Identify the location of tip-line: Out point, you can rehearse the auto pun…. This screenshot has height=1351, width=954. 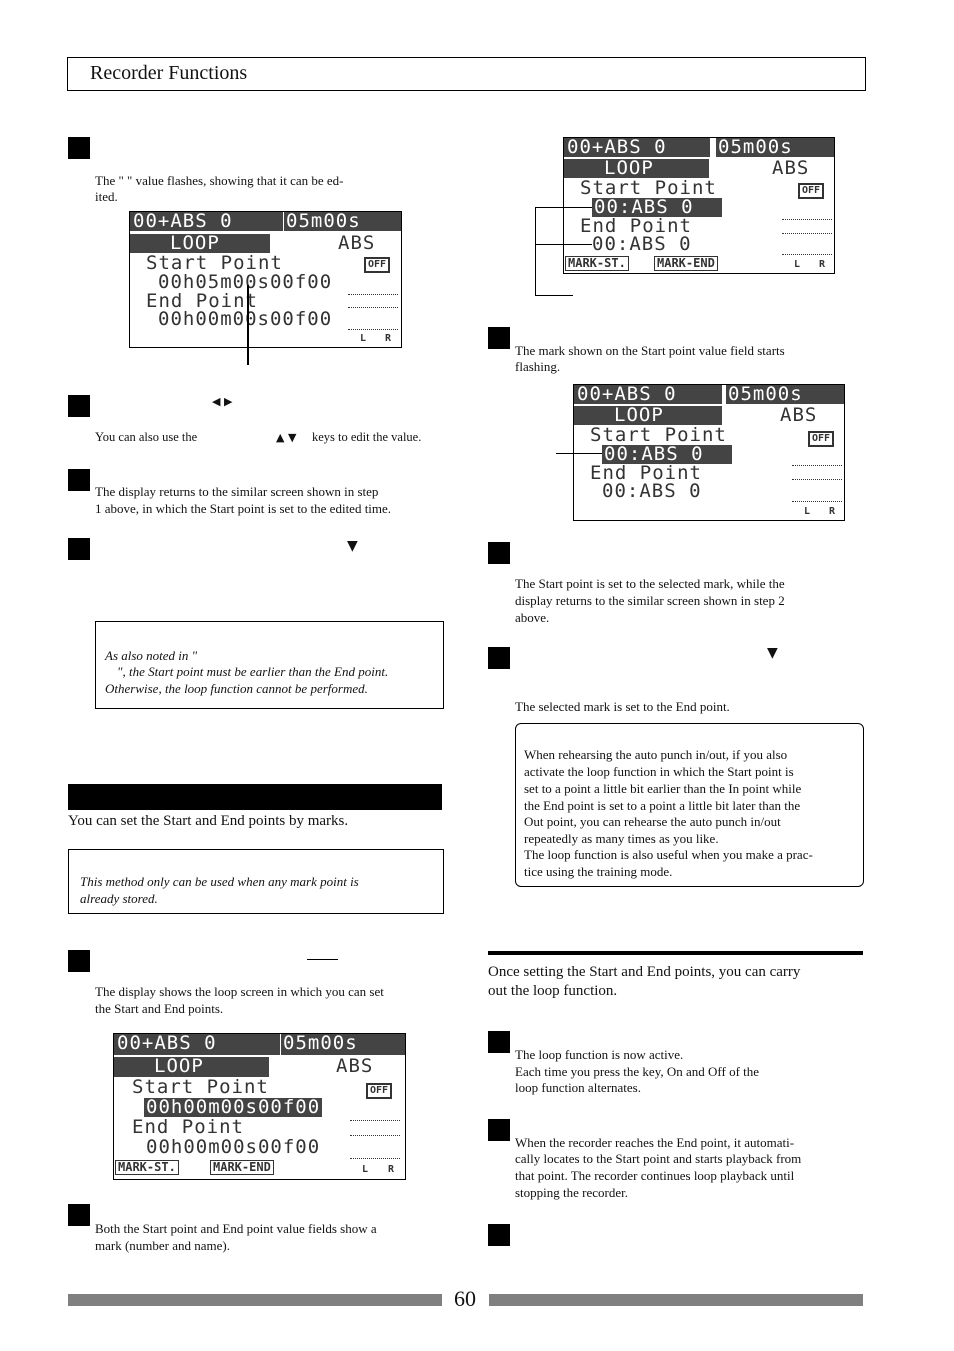
(652, 821).